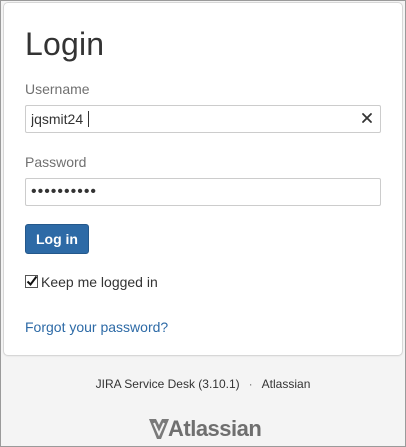 This screenshot has height=447, width=406. Describe the element at coordinates (203, 119) in the screenshot. I see `username-input` at that location.